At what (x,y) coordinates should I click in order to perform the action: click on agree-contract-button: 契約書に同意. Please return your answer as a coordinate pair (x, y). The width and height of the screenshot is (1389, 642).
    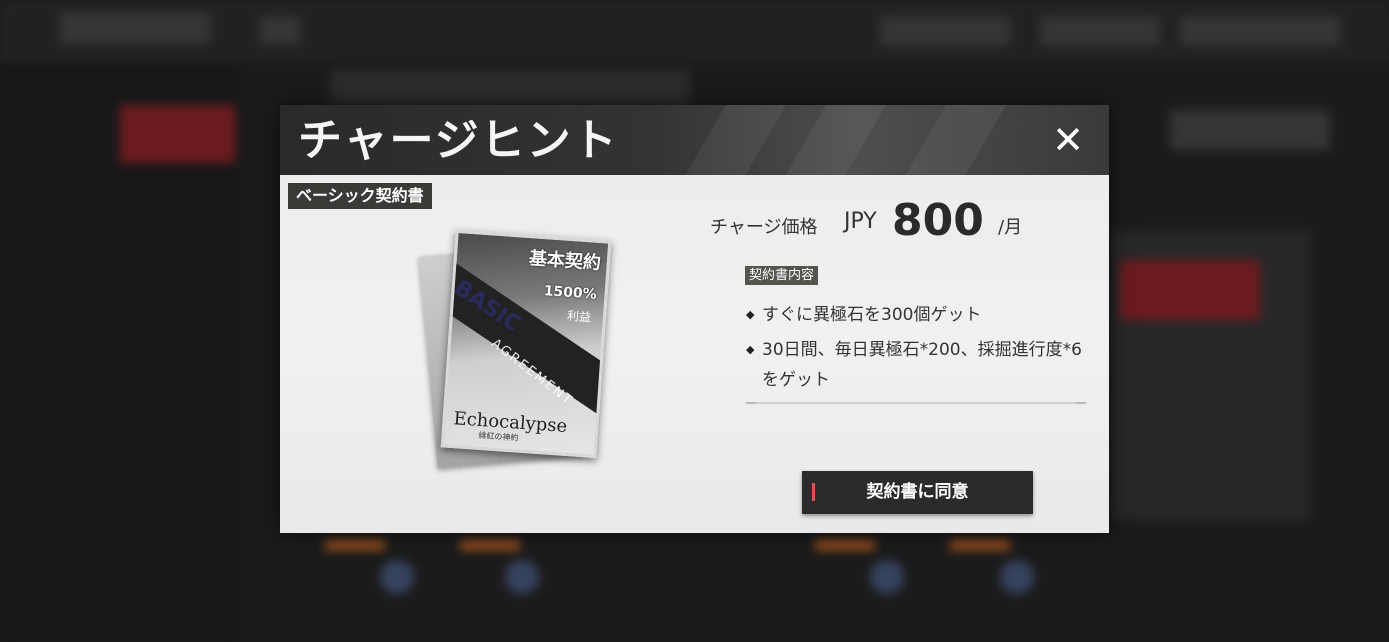
    Looking at the image, I should click on (917, 492).